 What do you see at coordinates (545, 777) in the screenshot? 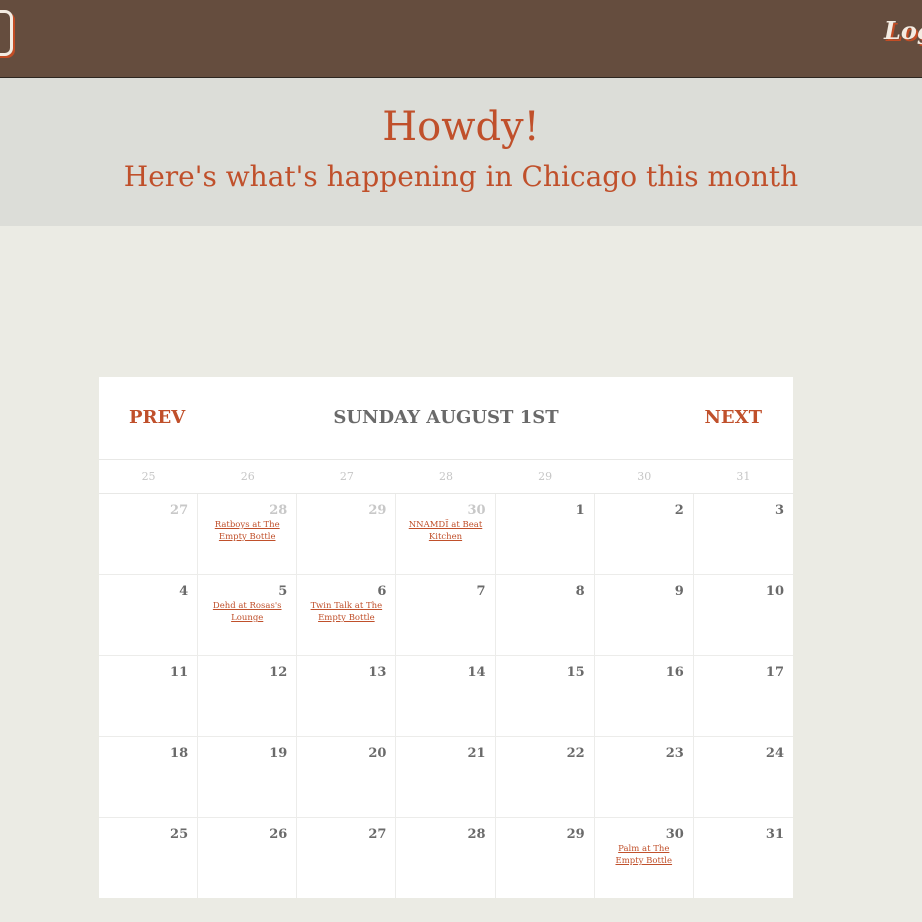
I see `day-cell: 22` at bounding box center [545, 777].